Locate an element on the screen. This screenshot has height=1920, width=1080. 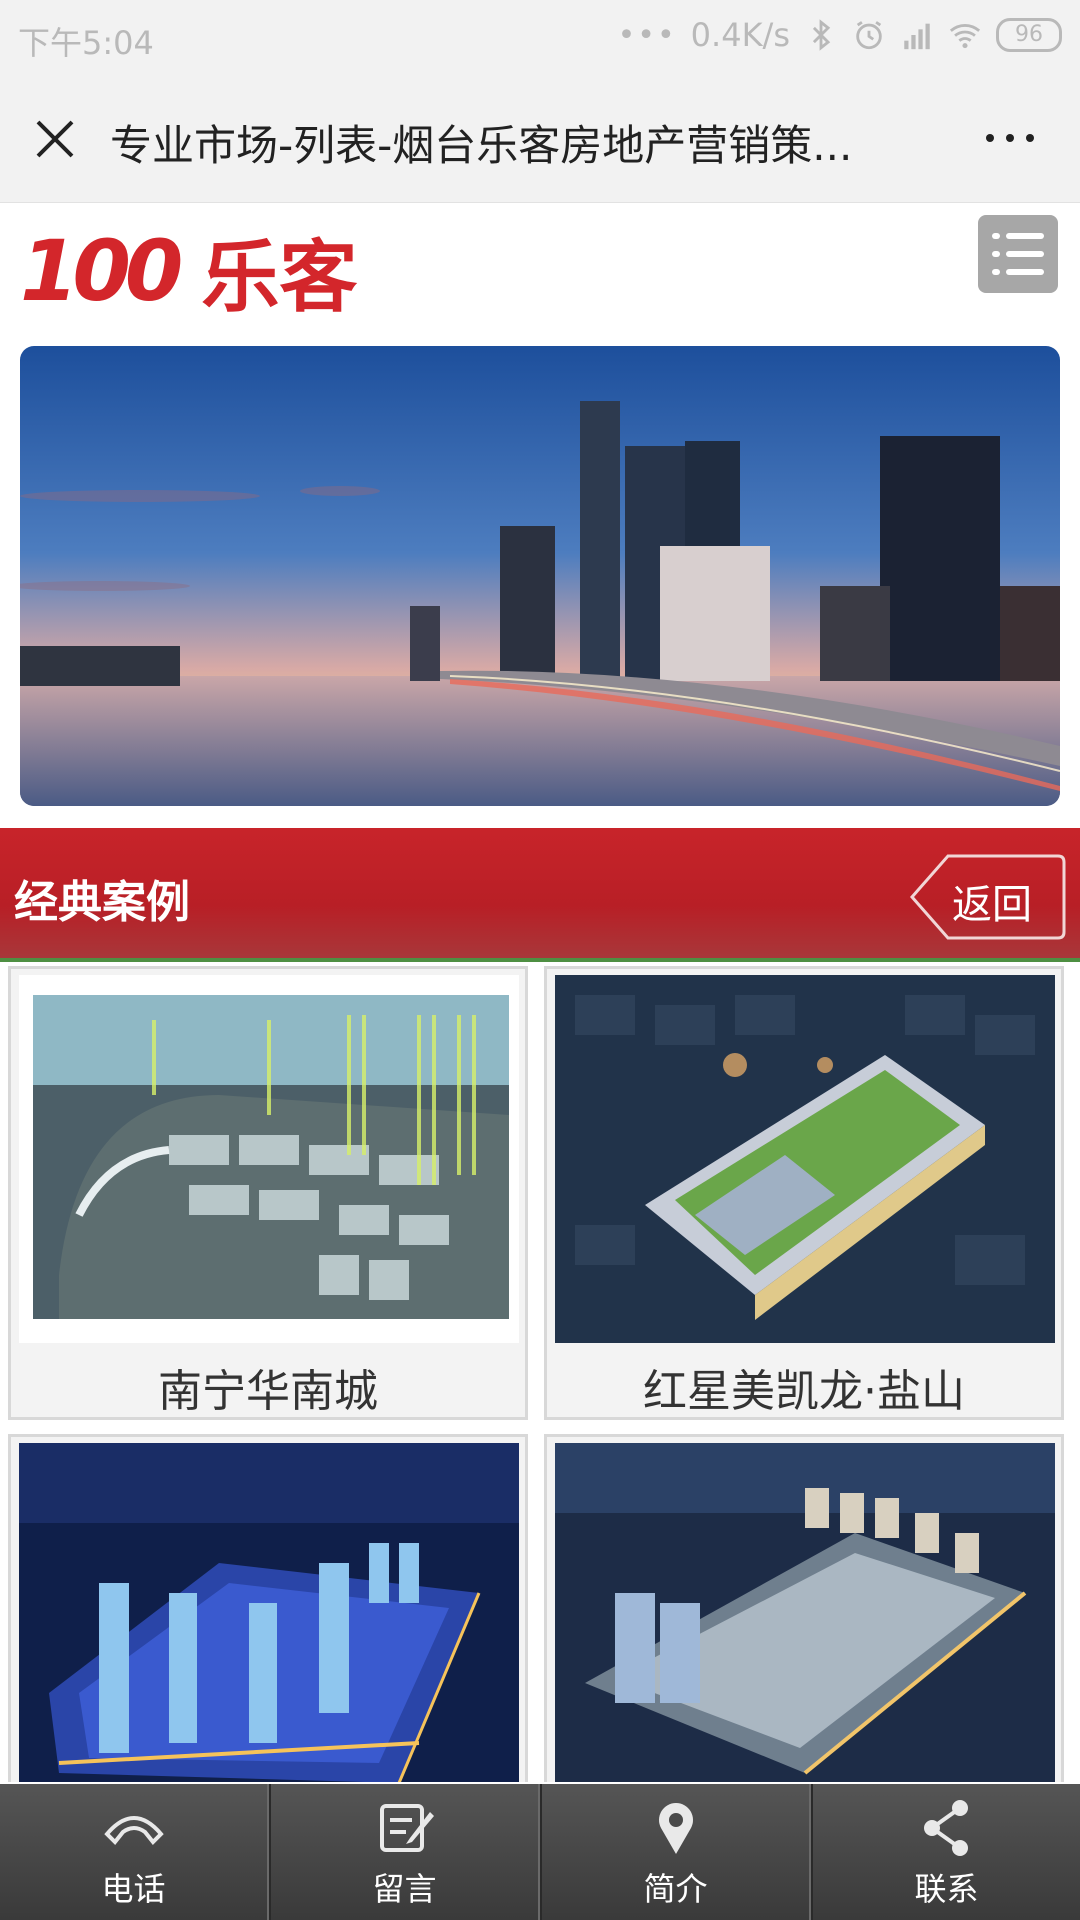
tab-label: 联系 is located at coordinates (946, 1889).